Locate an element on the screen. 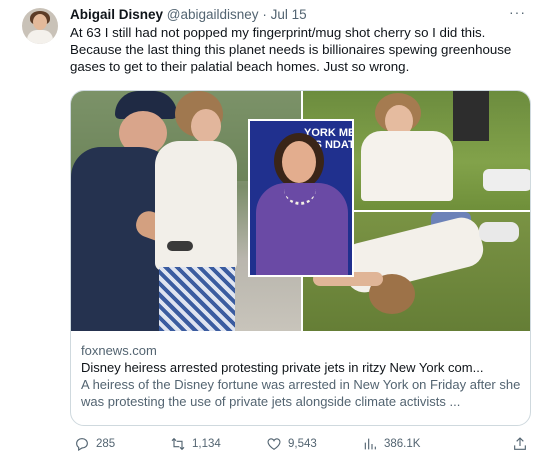 This screenshot has width=550, height=465. person-legs is located at coordinates (471, 116).